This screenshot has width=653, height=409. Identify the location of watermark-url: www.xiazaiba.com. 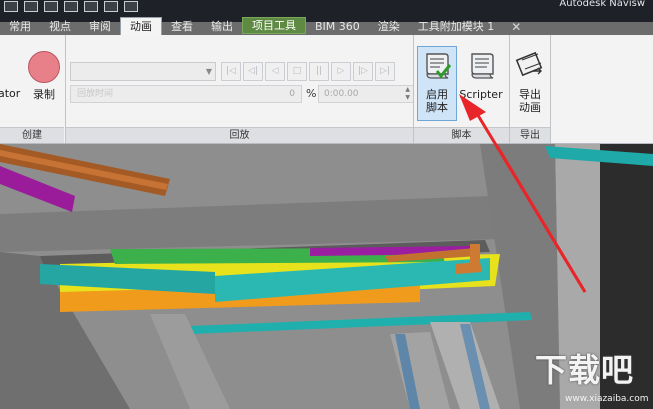
(607, 399).